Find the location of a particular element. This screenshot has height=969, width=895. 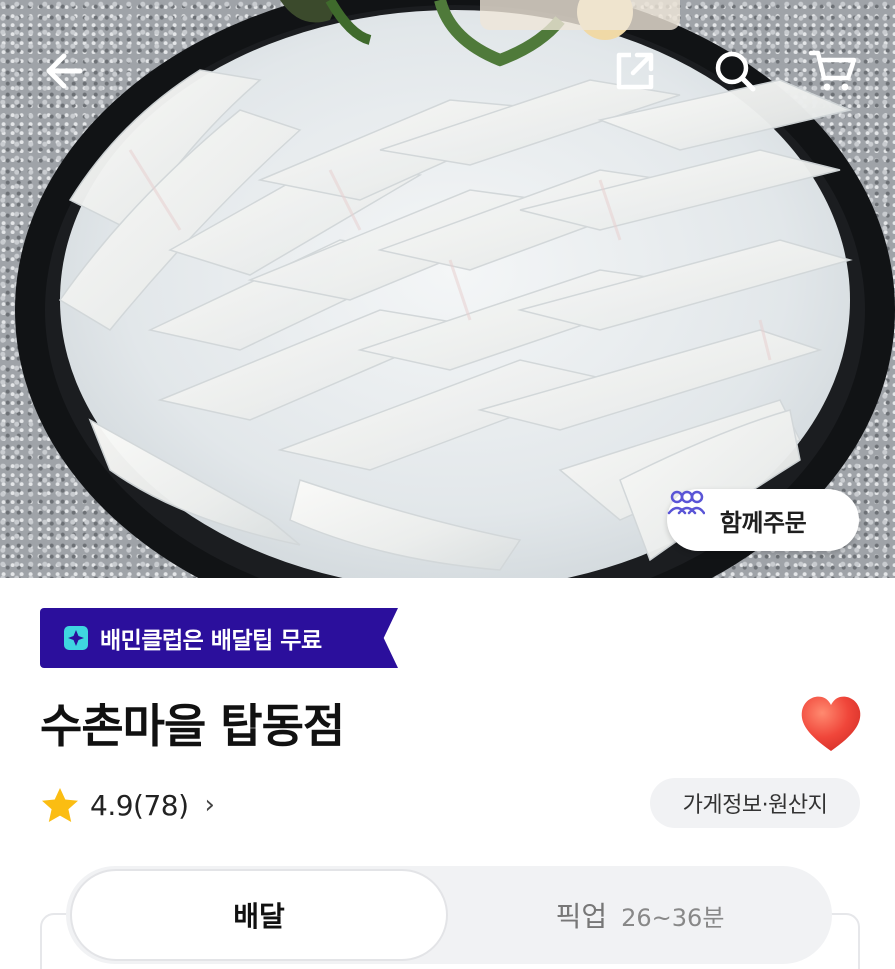

rating-row: 4.9(78) › is located at coordinates (127, 805).